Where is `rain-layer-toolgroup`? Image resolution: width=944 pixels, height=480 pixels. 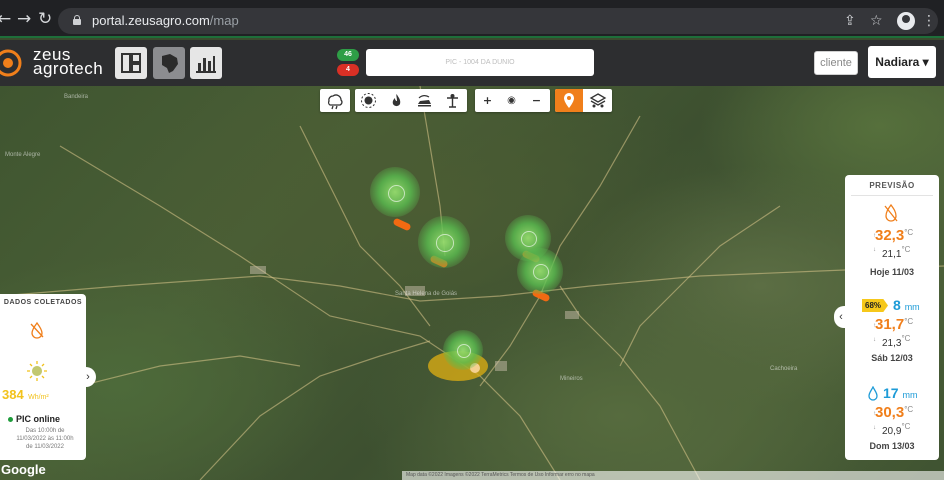
rain-layer-toolgroup is located at coordinates (335, 100).